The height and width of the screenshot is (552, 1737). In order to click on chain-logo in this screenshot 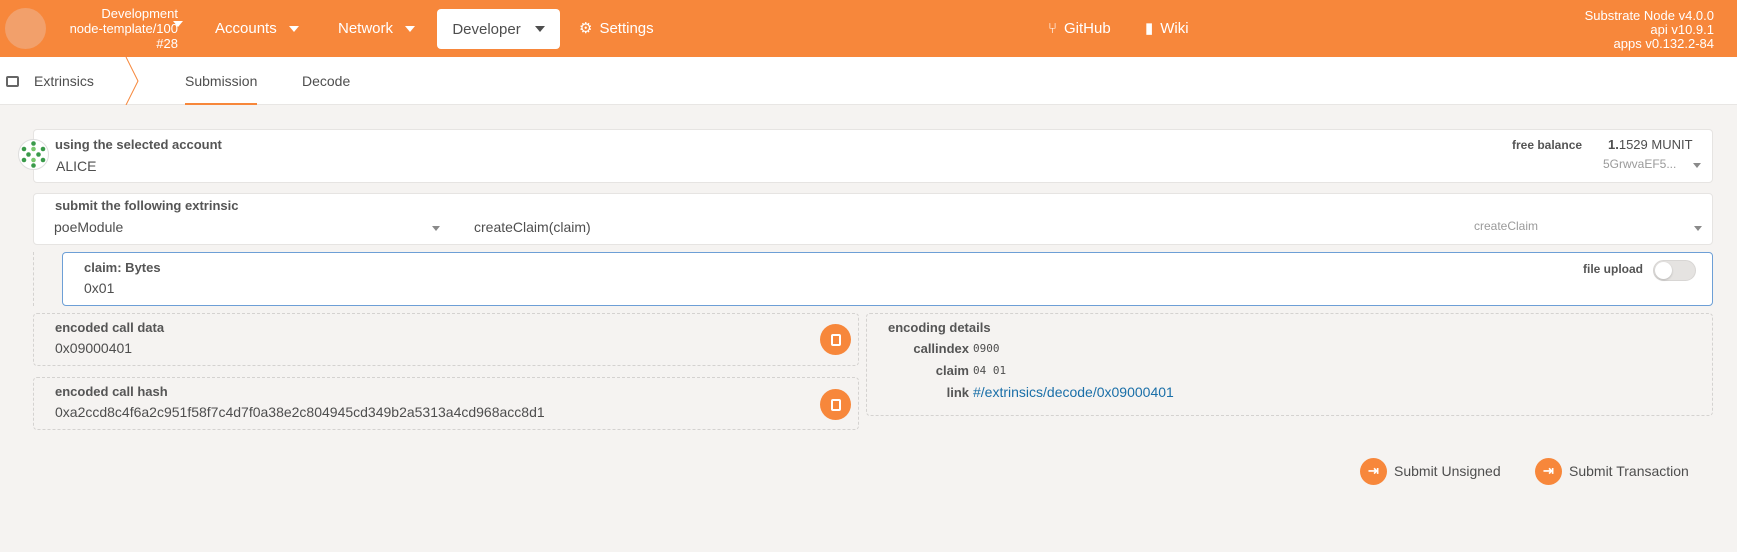, I will do `click(25, 28)`.